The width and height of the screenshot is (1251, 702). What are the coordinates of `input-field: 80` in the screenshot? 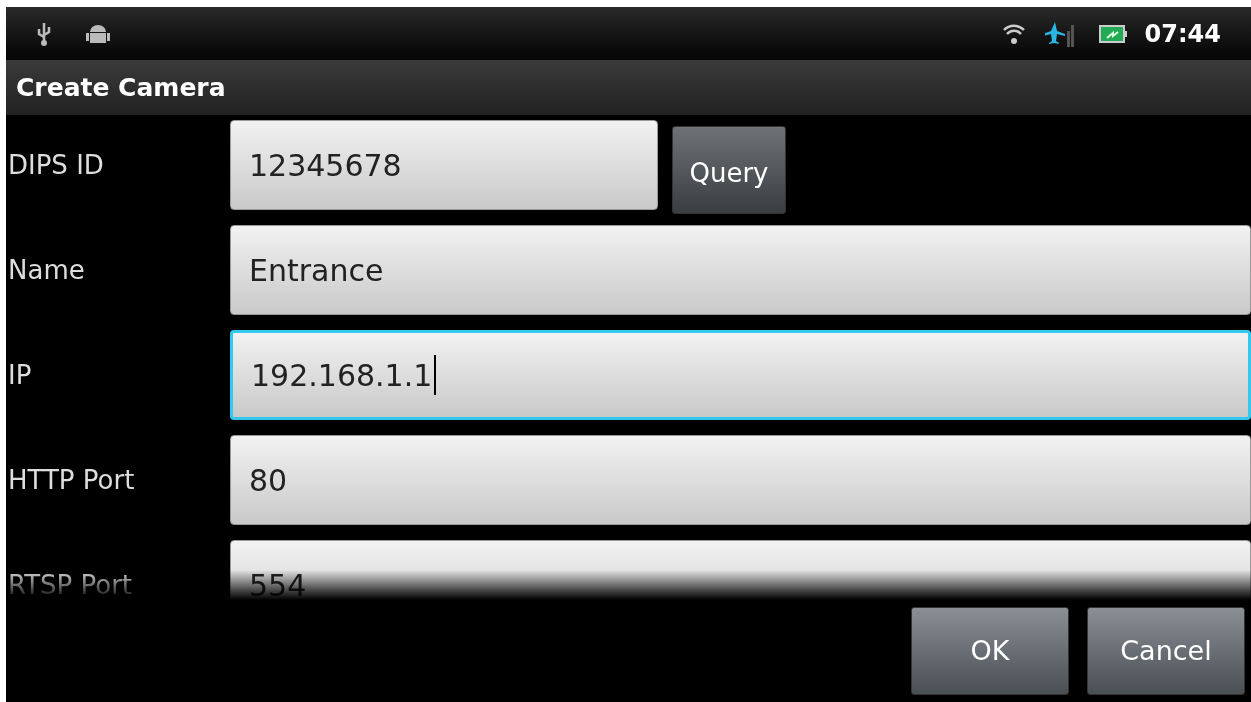 It's located at (740, 480).